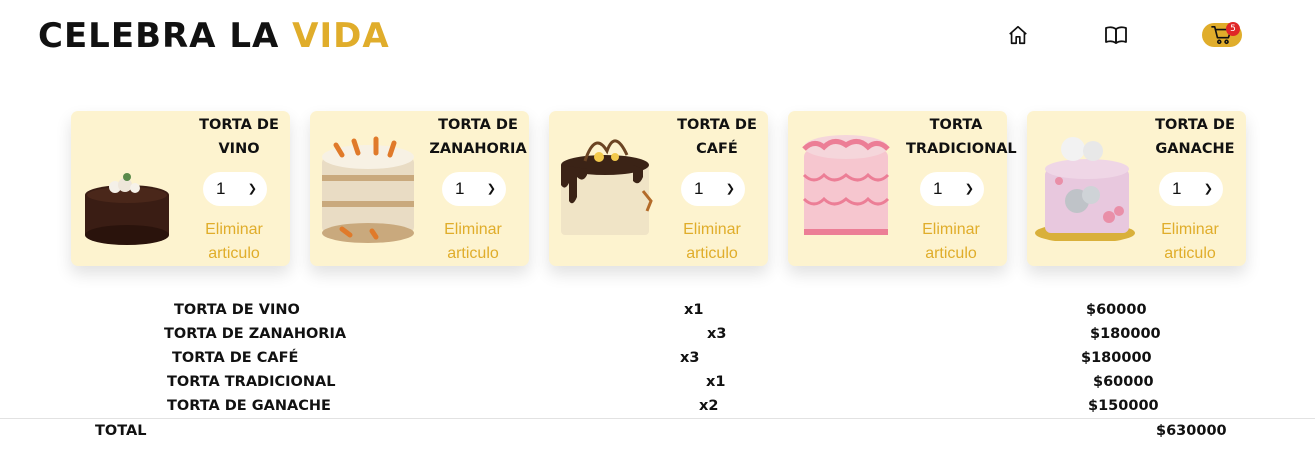  I want to click on card-title: TORTA DE CAFÉ, so click(717, 137).